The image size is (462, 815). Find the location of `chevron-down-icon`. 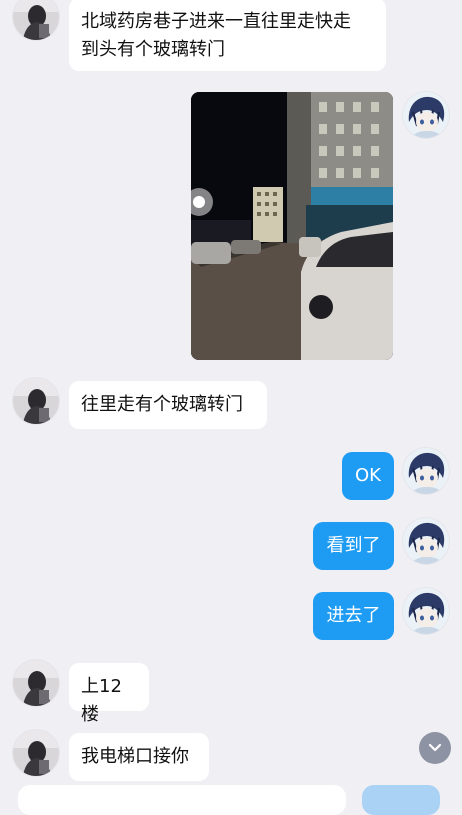

chevron-down-icon is located at coordinates (435, 747).